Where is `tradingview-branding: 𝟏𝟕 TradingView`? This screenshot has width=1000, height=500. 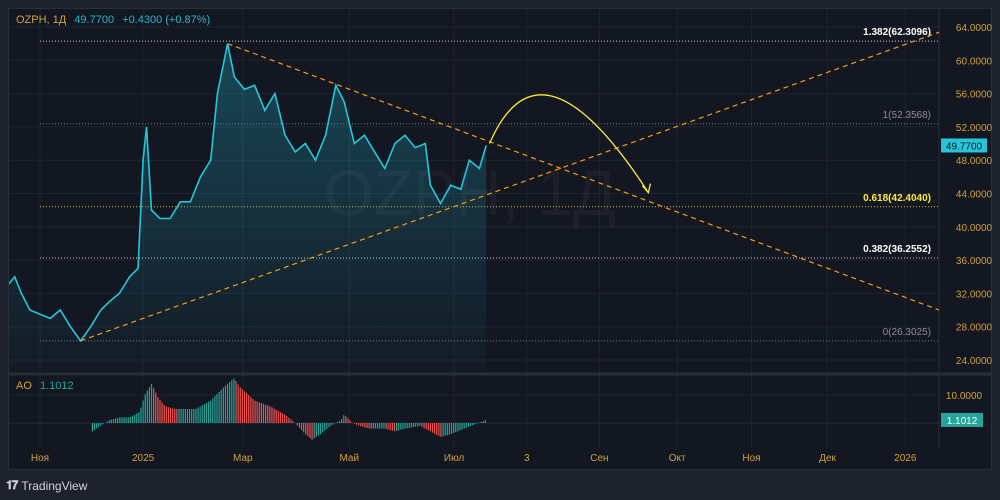
tradingview-branding: 𝟏𝟕 TradingView is located at coordinates (46, 485).